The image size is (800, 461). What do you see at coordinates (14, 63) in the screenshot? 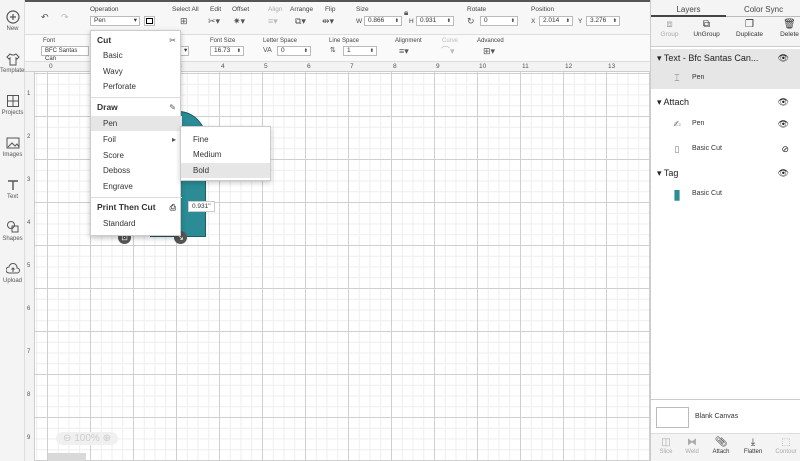
I see `templates-button: Templates` at bounding box center [14, 63].